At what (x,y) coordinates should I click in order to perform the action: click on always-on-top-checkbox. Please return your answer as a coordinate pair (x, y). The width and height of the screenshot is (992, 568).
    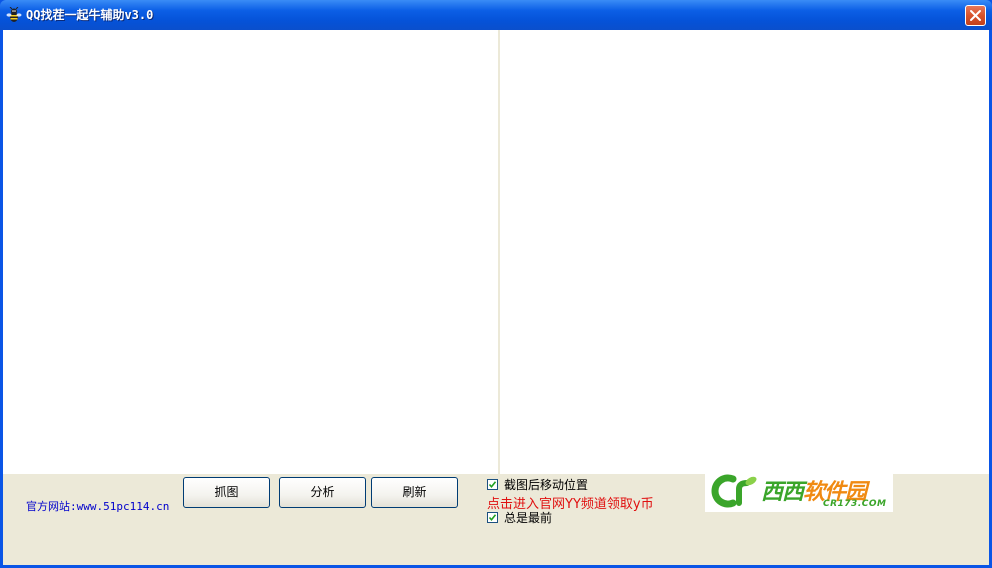
    Looking at the image, I should click on (492, 517).